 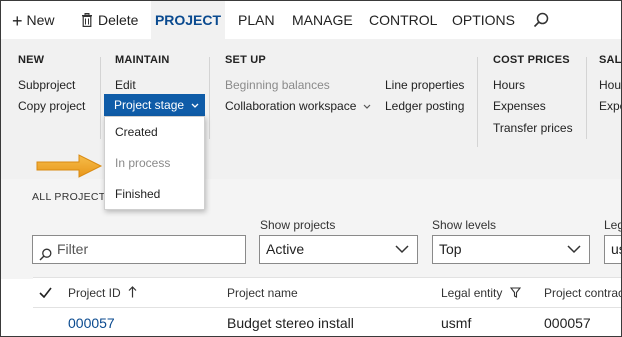 I want to click on legal-entity-value: us, so click(x=616, y=249).